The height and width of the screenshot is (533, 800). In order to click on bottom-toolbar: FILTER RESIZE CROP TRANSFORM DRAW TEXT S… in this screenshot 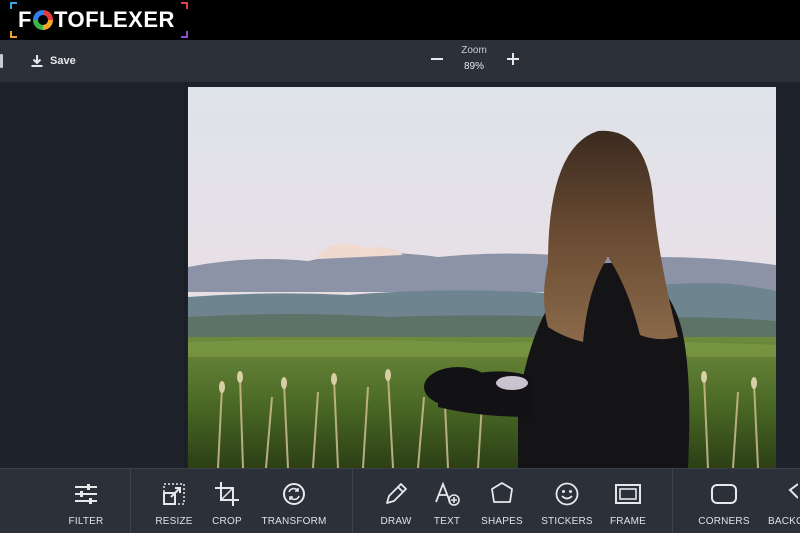, I will do `click(400, 500)`.